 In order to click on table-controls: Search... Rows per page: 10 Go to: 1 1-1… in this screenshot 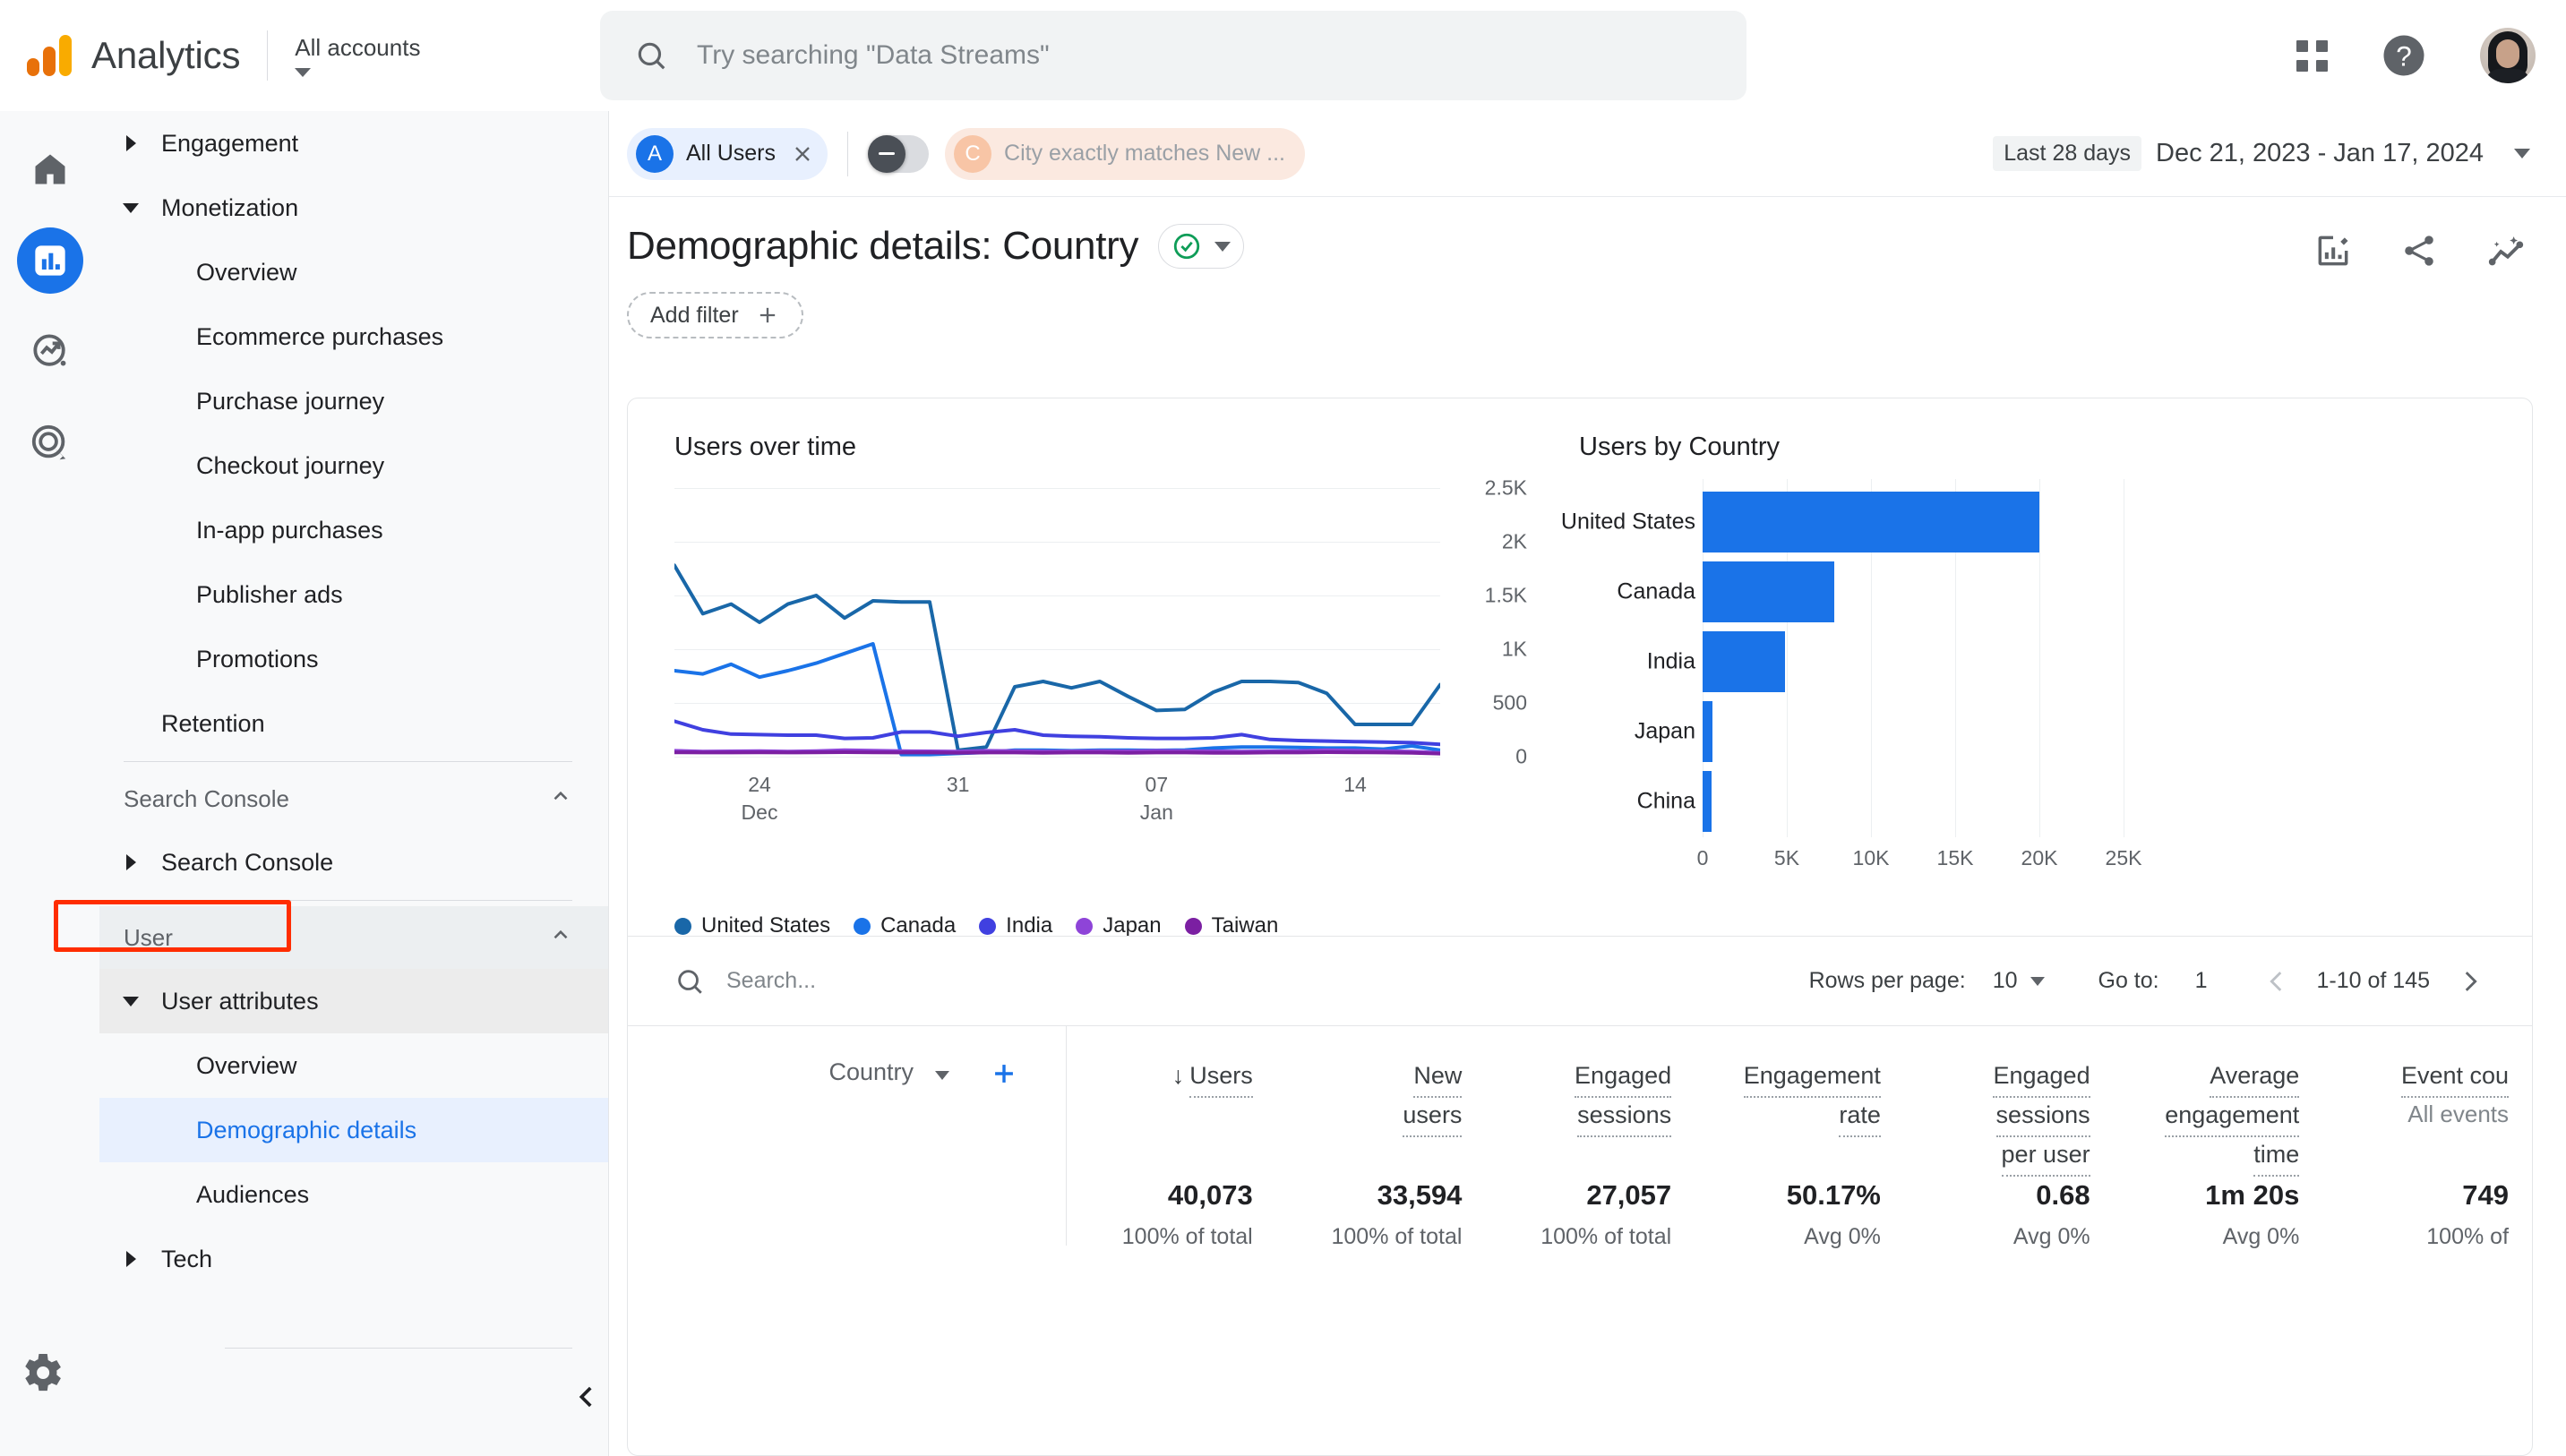, I will do `click(1580, 980)`.